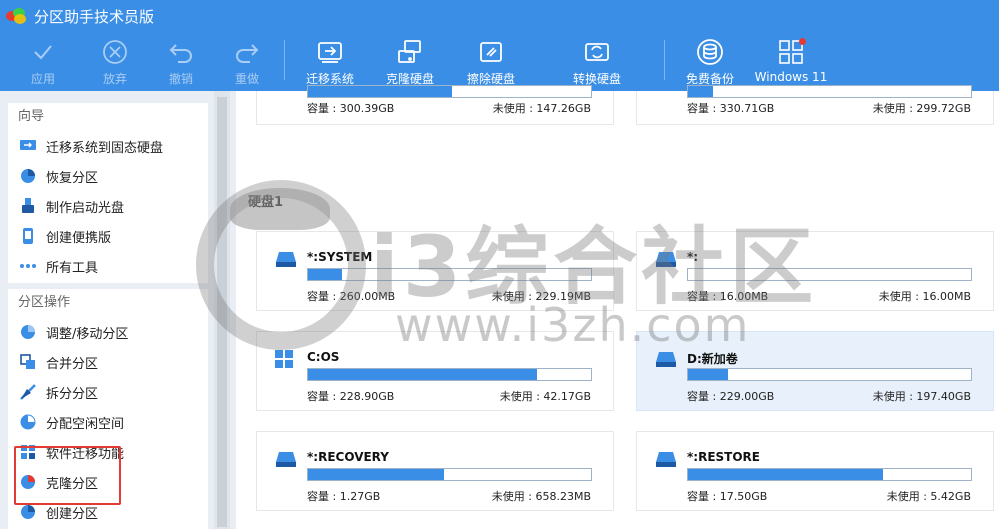 The image size is (999, 529). I want to click on resize-icon, so click(28, 332).